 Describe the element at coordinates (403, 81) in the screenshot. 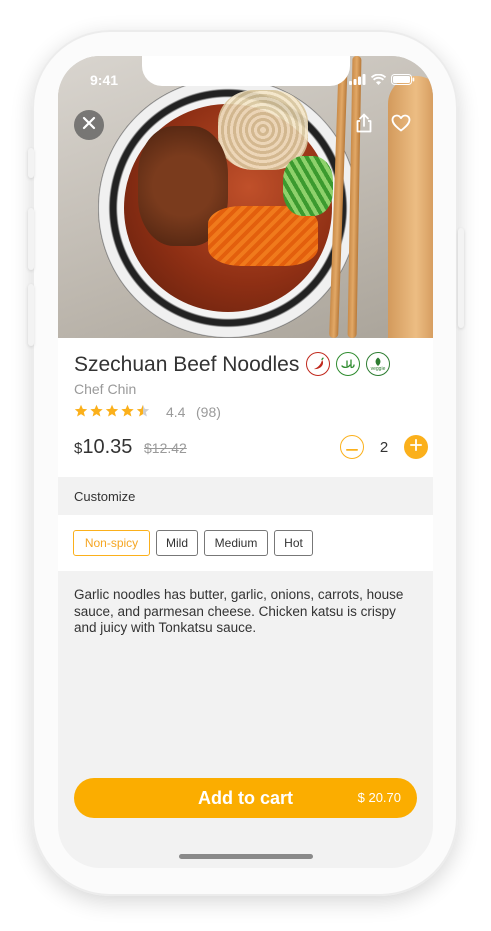

I see `battery-icon` at that location.